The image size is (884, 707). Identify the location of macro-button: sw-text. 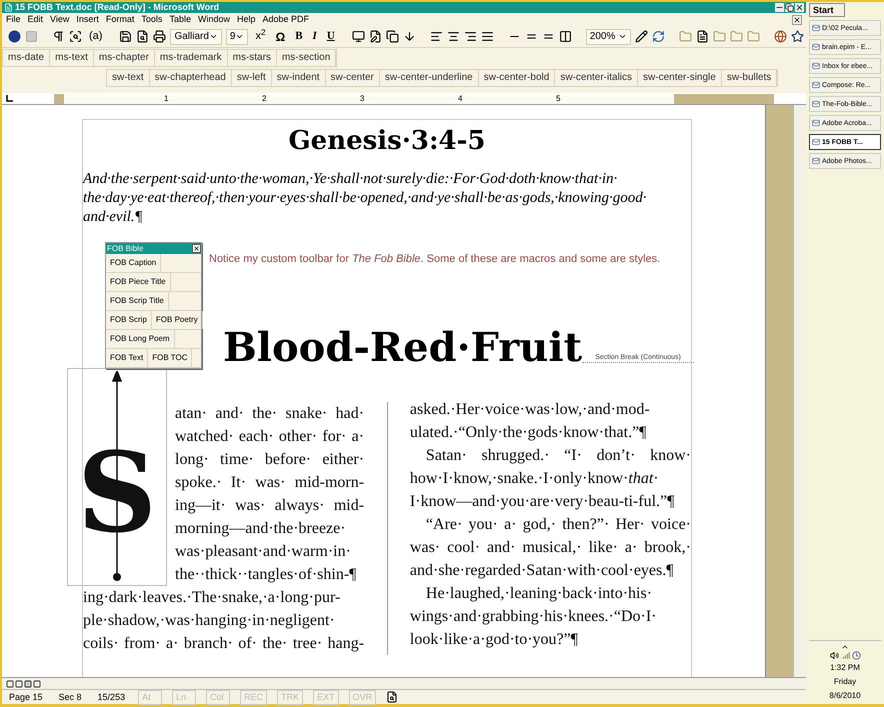
(128, 78).